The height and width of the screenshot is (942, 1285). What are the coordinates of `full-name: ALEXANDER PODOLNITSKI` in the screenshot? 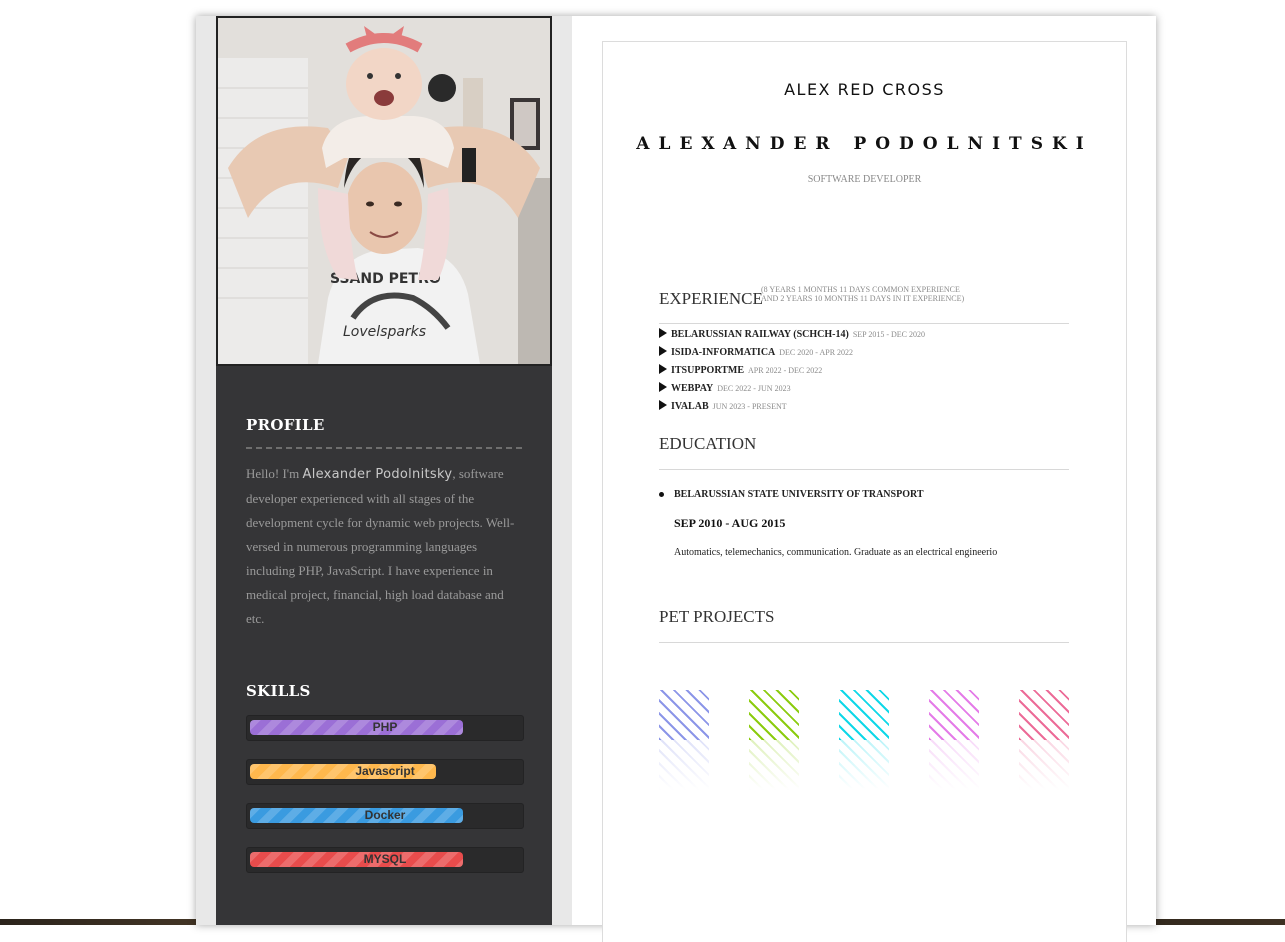 It's located at (864, 144).